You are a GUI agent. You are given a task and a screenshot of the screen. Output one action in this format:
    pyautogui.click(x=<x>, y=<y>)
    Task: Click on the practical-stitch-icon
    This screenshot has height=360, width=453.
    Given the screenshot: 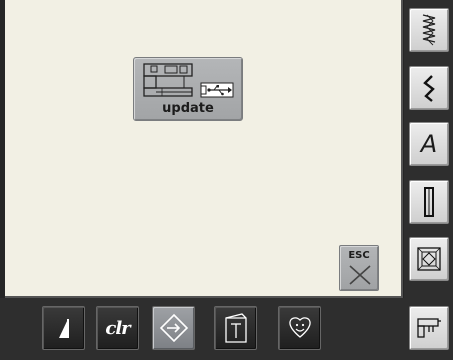 What is the action you would take?
    pyautogui.click(x=429, y=88)
    